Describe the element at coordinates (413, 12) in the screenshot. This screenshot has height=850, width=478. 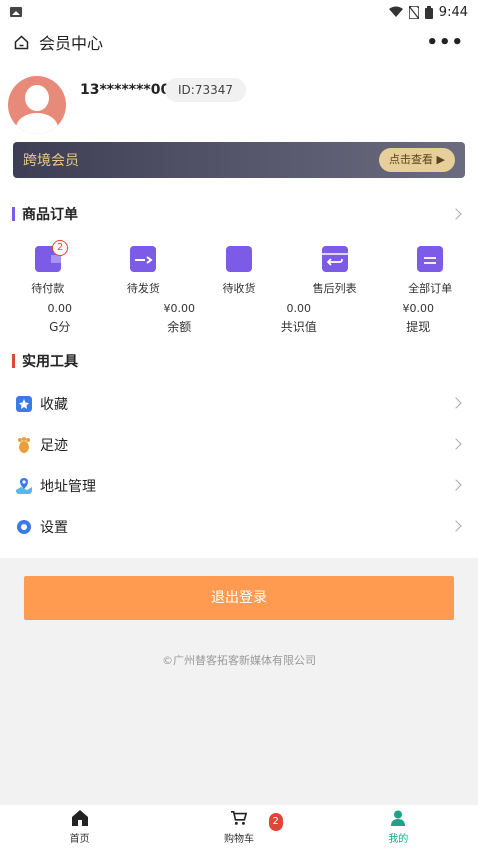
I see `no-sim-icon` at that location.